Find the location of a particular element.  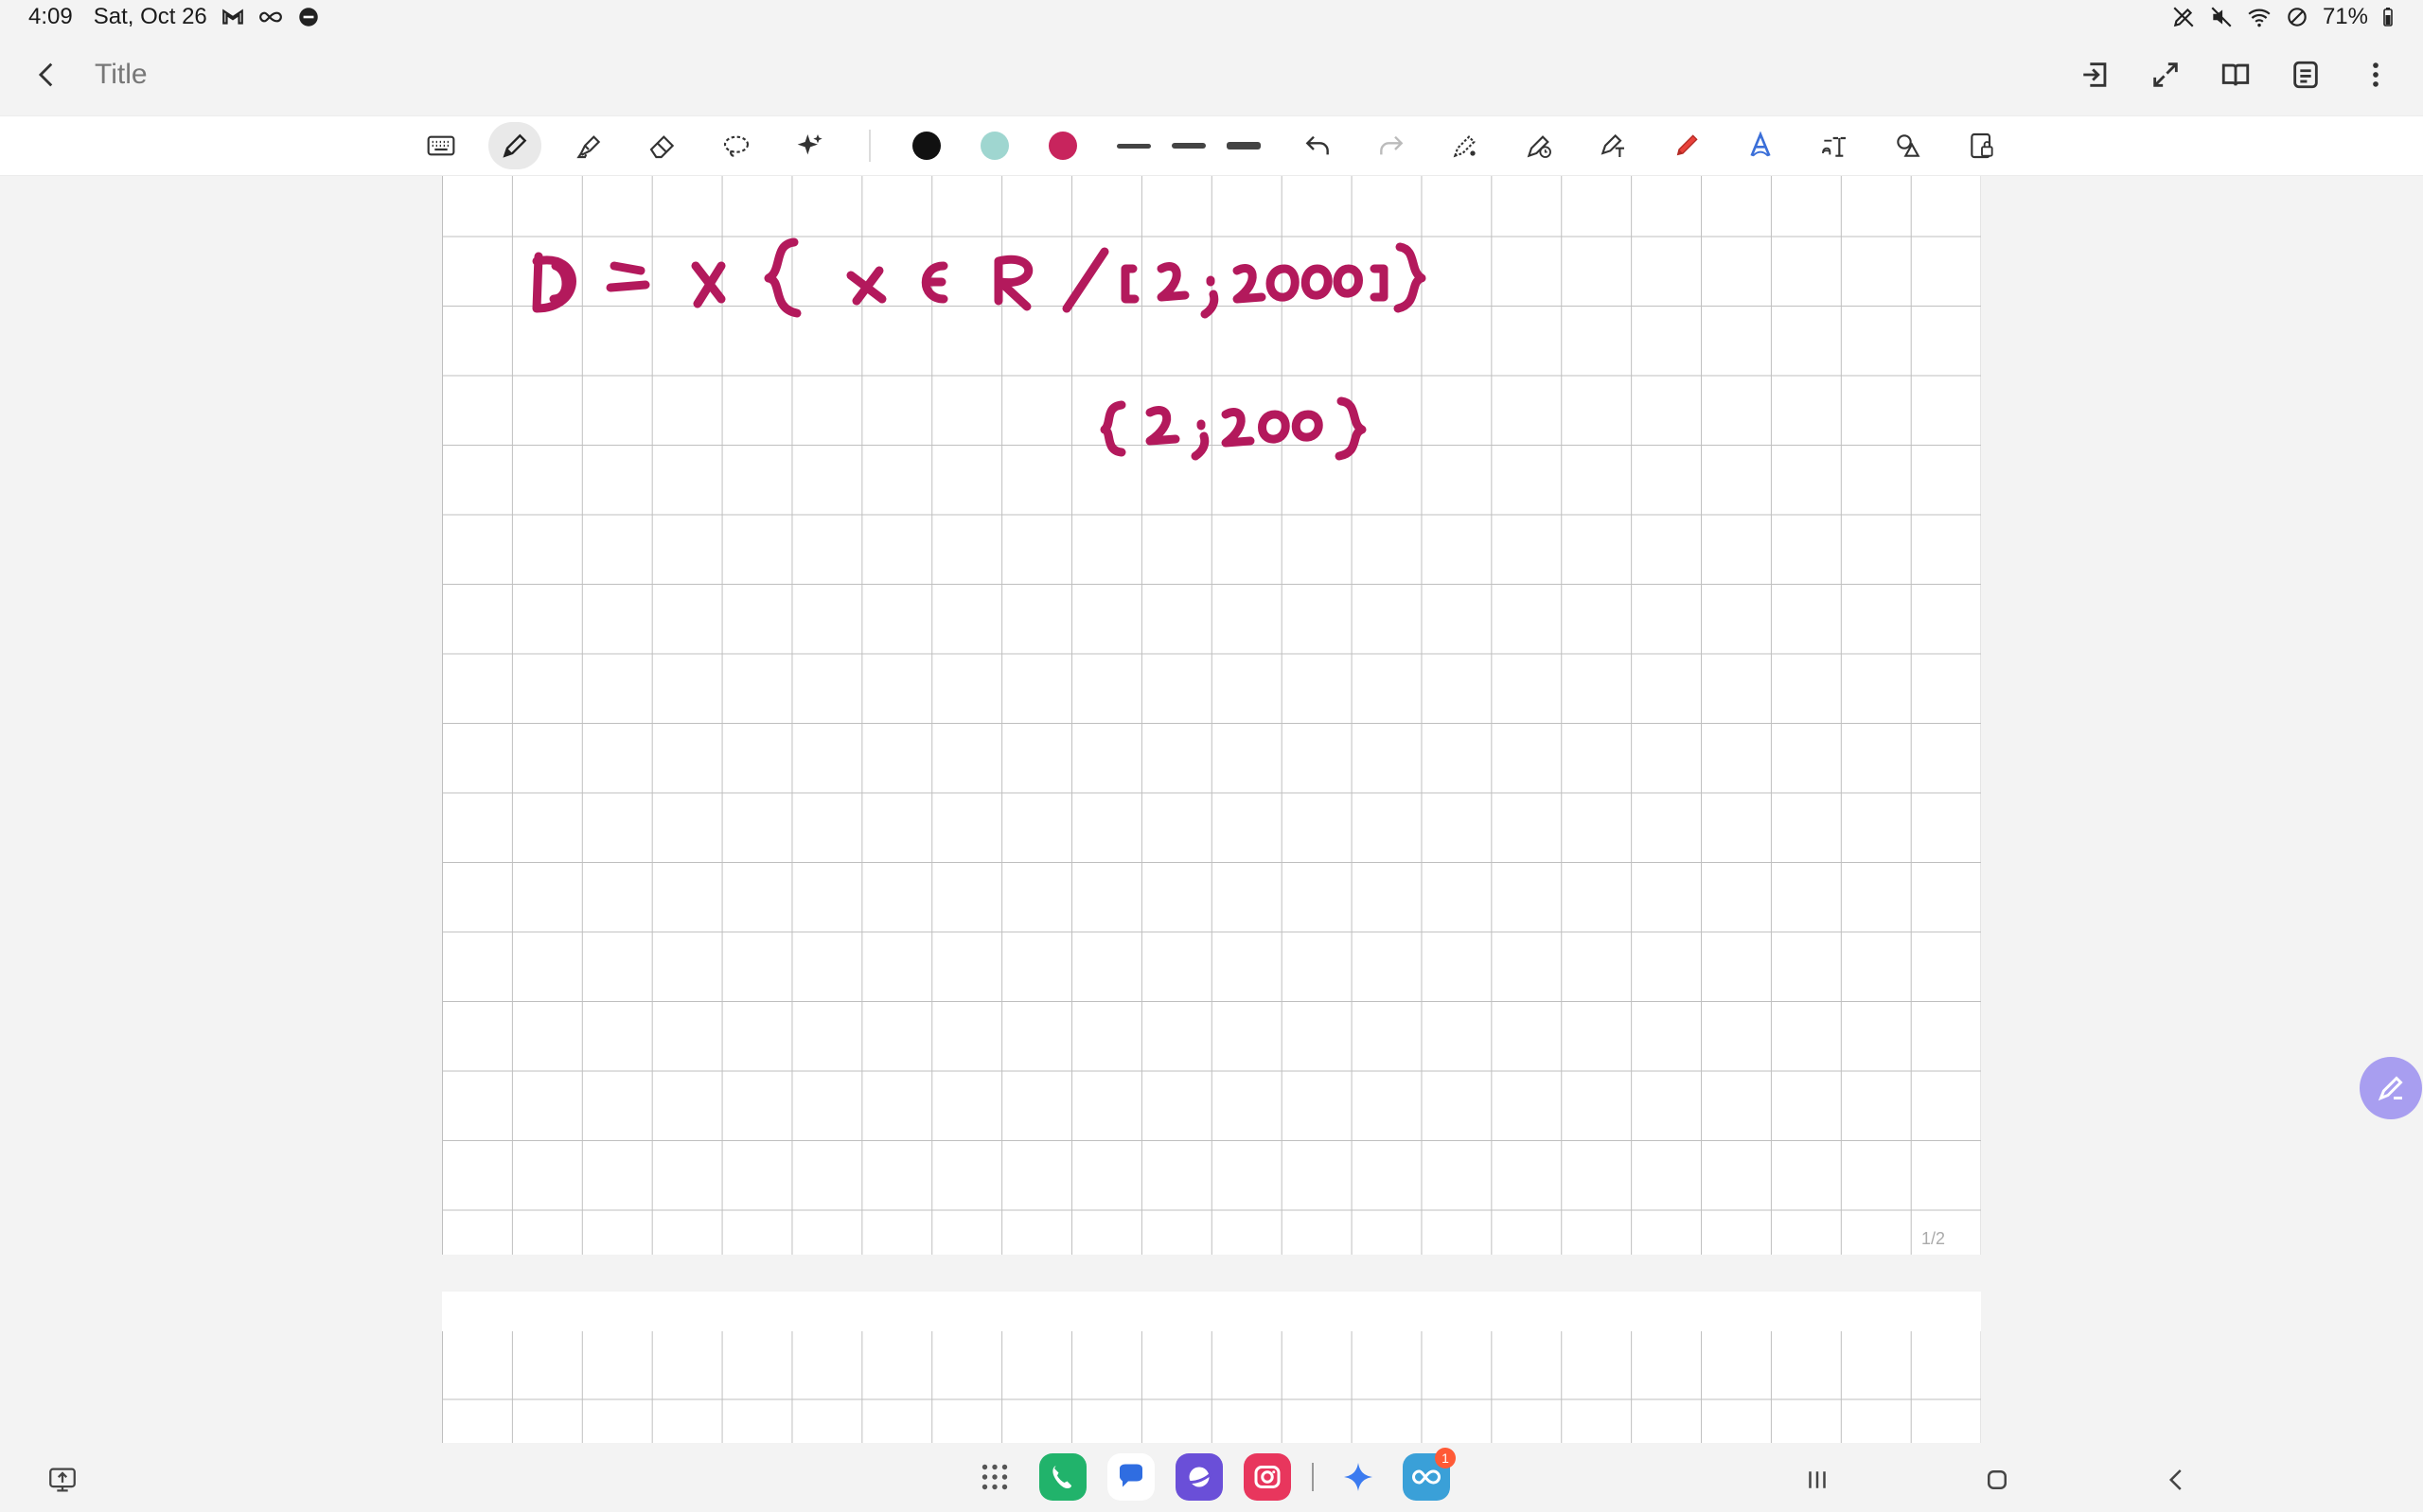

app-drawer-button is located at coordinates (995, 1477).